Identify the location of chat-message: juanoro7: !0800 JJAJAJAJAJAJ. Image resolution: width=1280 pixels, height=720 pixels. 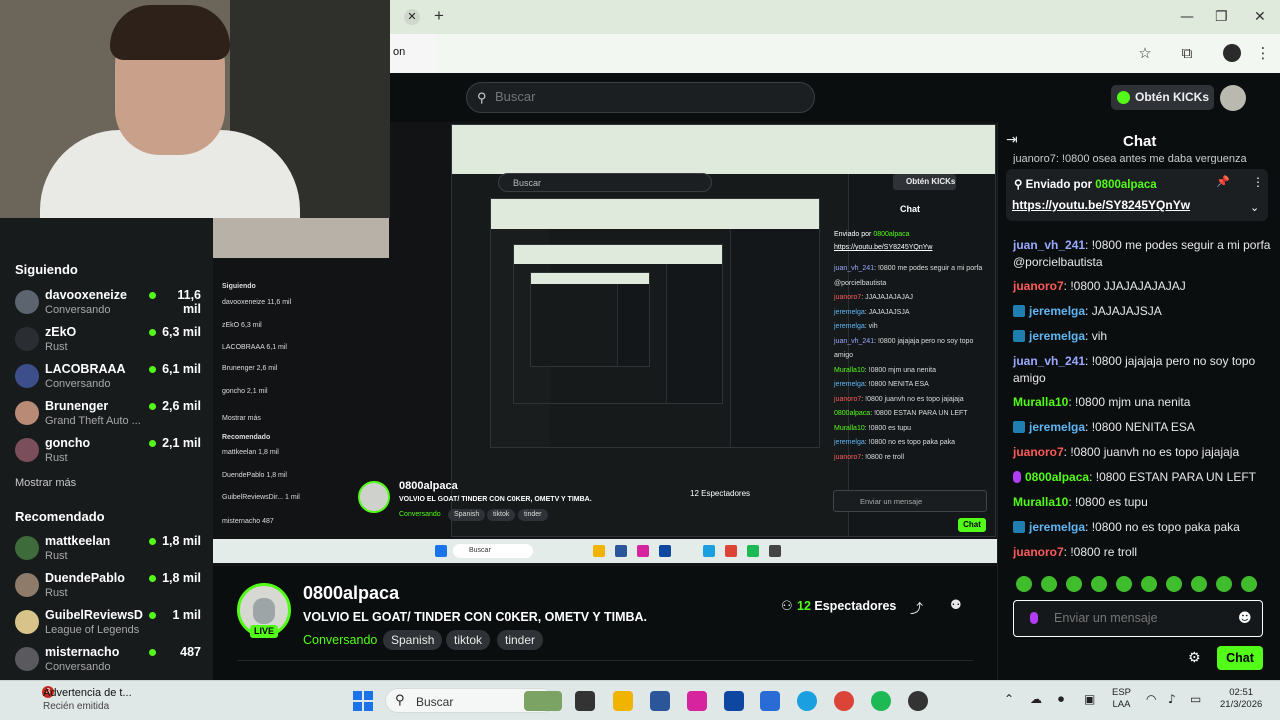
(1142, 286).